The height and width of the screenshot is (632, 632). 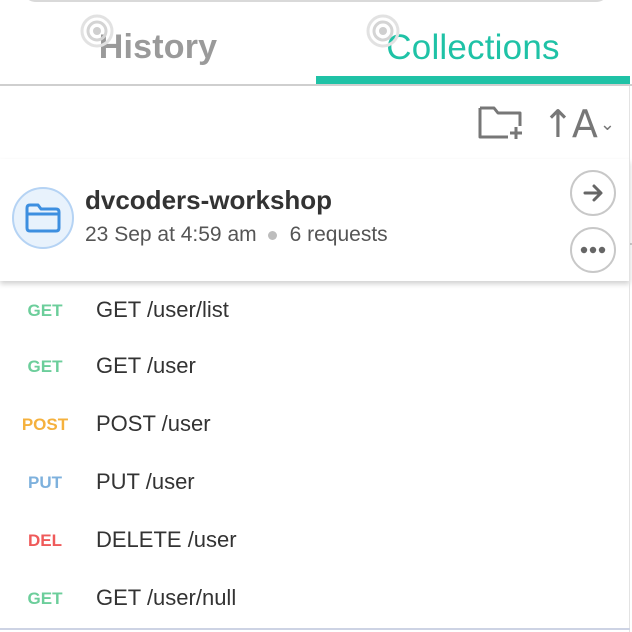 I want to click on request-item: GET GET /user/null, so click(x=315, y=599).